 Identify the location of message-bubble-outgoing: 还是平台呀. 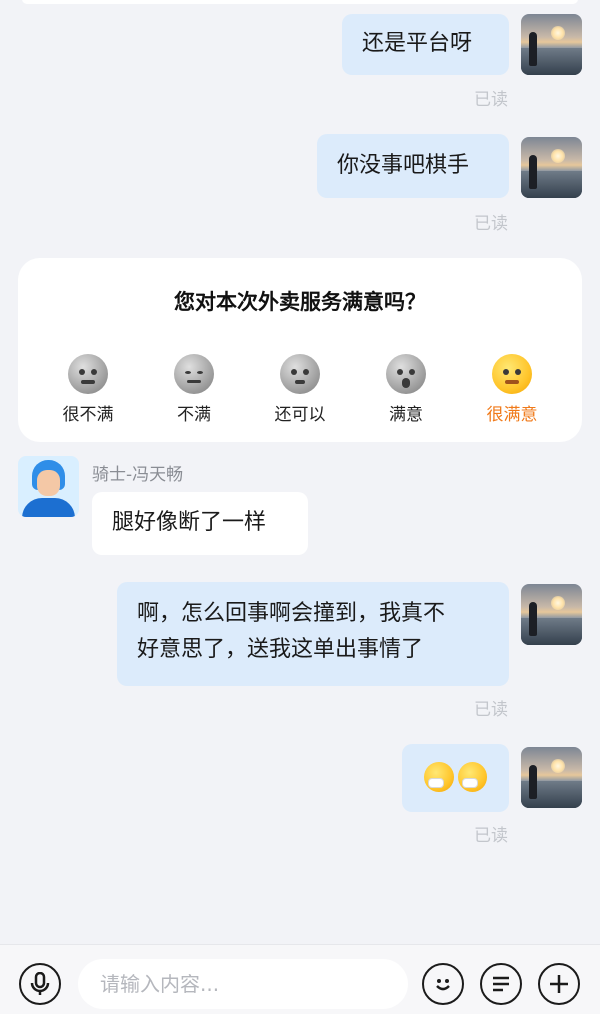
(425, 44).